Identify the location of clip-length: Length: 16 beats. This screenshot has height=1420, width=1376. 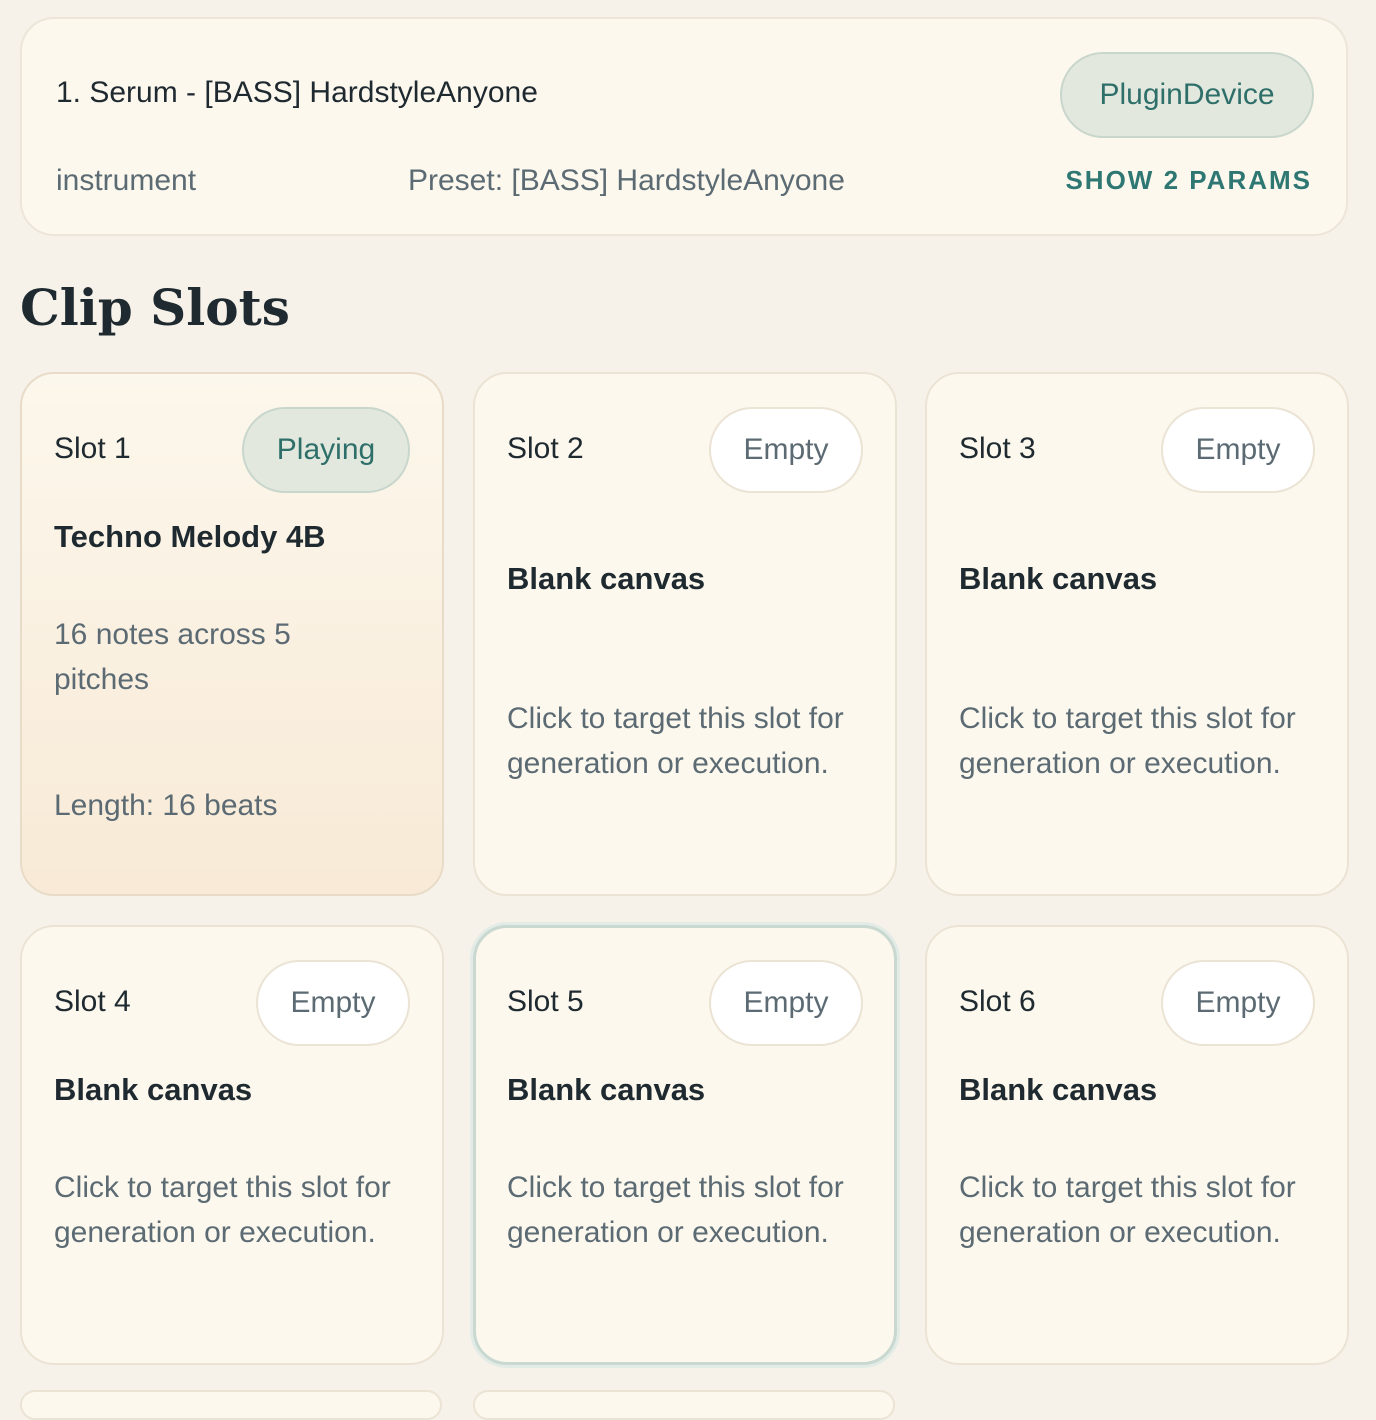
(166, 805).